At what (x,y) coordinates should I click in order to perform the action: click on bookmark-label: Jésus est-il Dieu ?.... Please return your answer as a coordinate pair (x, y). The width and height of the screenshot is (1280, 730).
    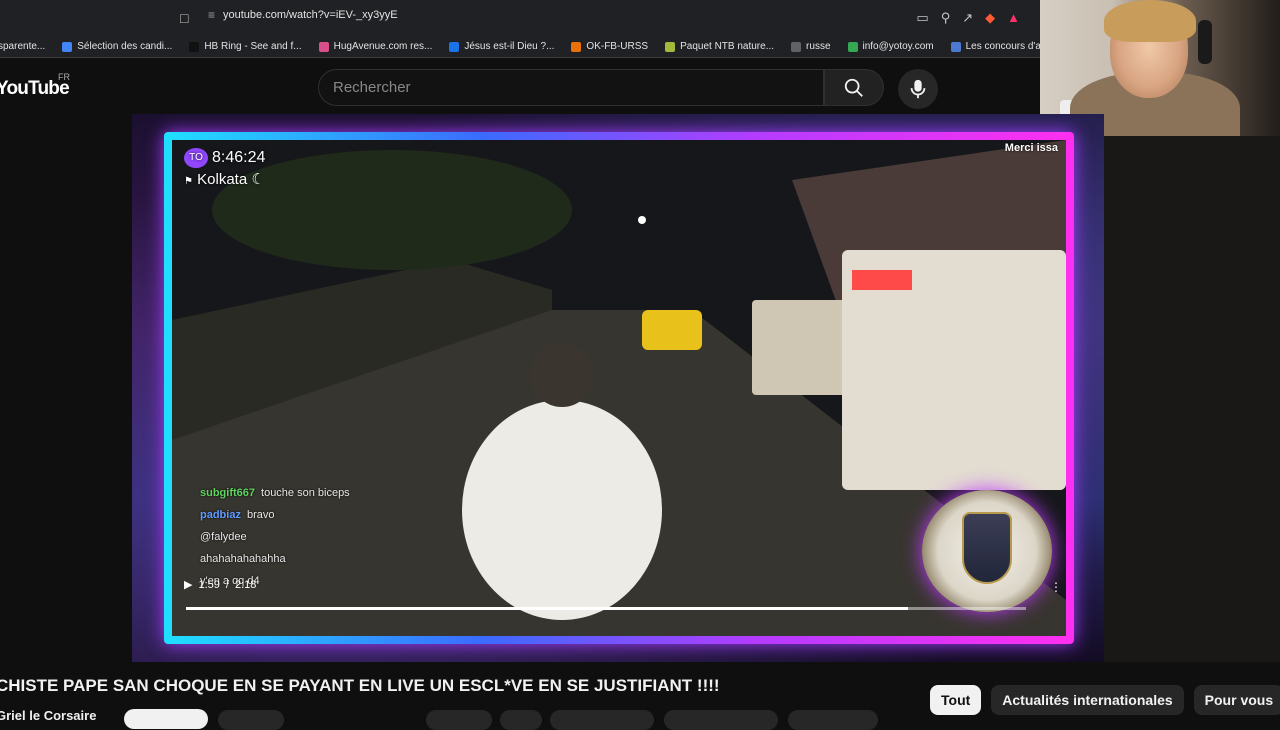
    Looking at the image, I should click on (509, 46).